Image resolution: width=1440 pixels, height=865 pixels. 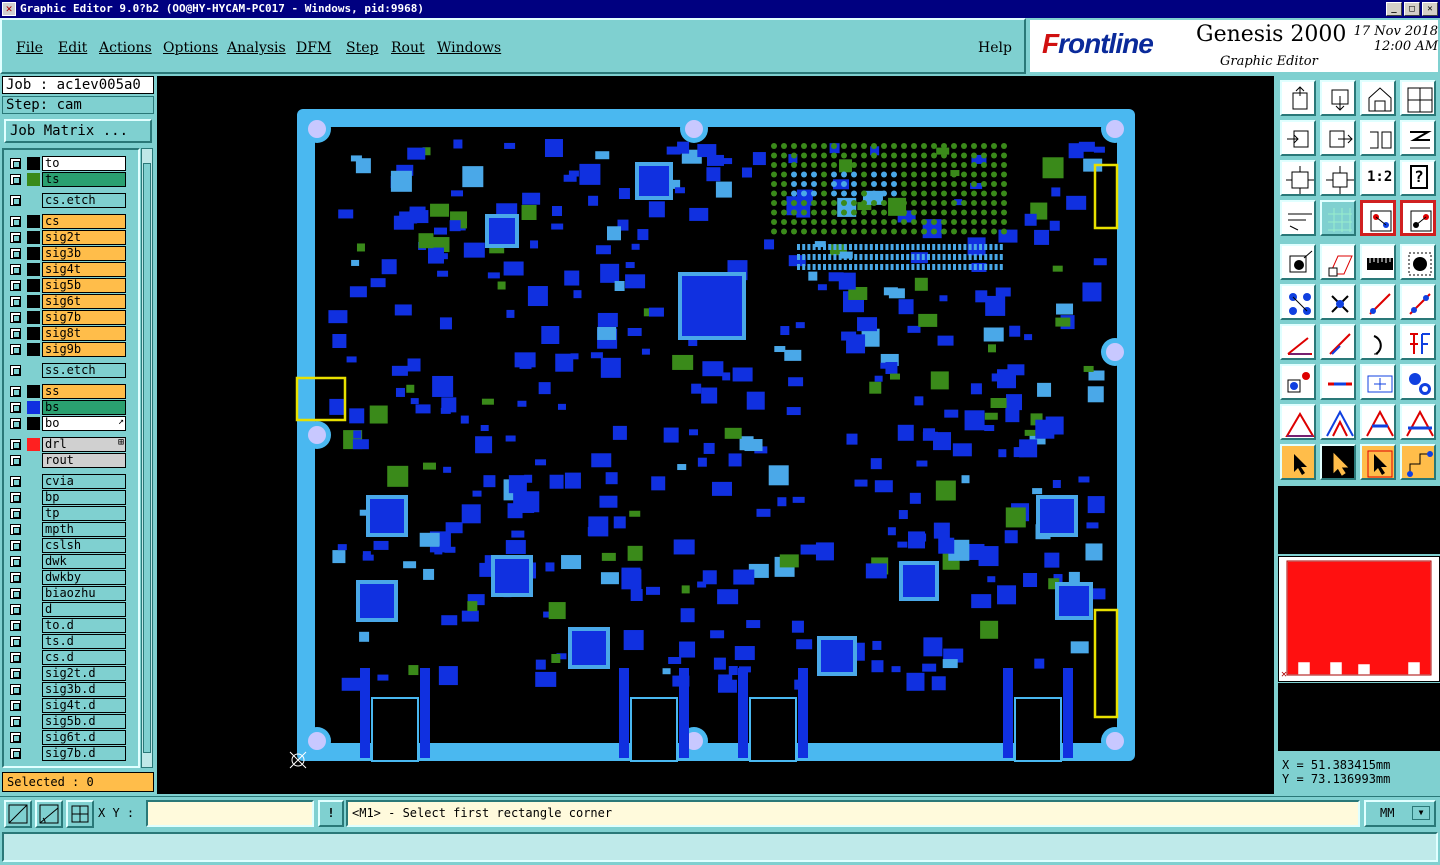 What do you see at coordinates (84, 407) in the screenshot?
I see `layer-name: bs` at bounding box center [84, 407].